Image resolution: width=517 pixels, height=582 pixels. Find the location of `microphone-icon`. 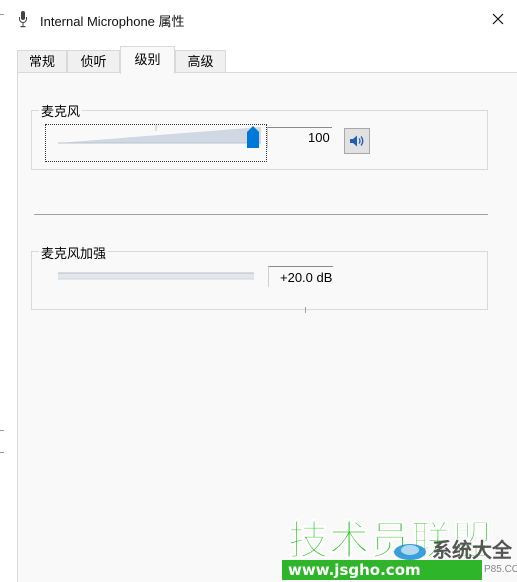

microphone-icon is located at coordinates (23, 19).